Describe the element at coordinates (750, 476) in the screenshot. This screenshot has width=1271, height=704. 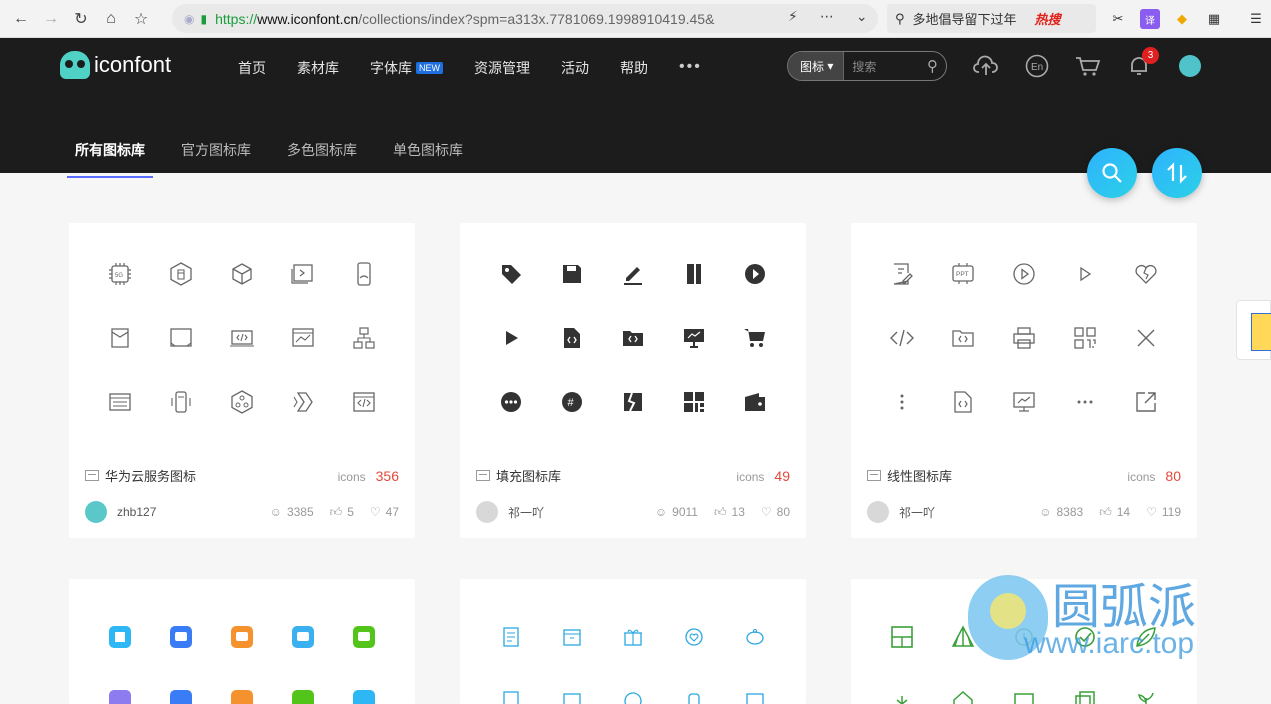
I see `icons-label: icons` at that location.